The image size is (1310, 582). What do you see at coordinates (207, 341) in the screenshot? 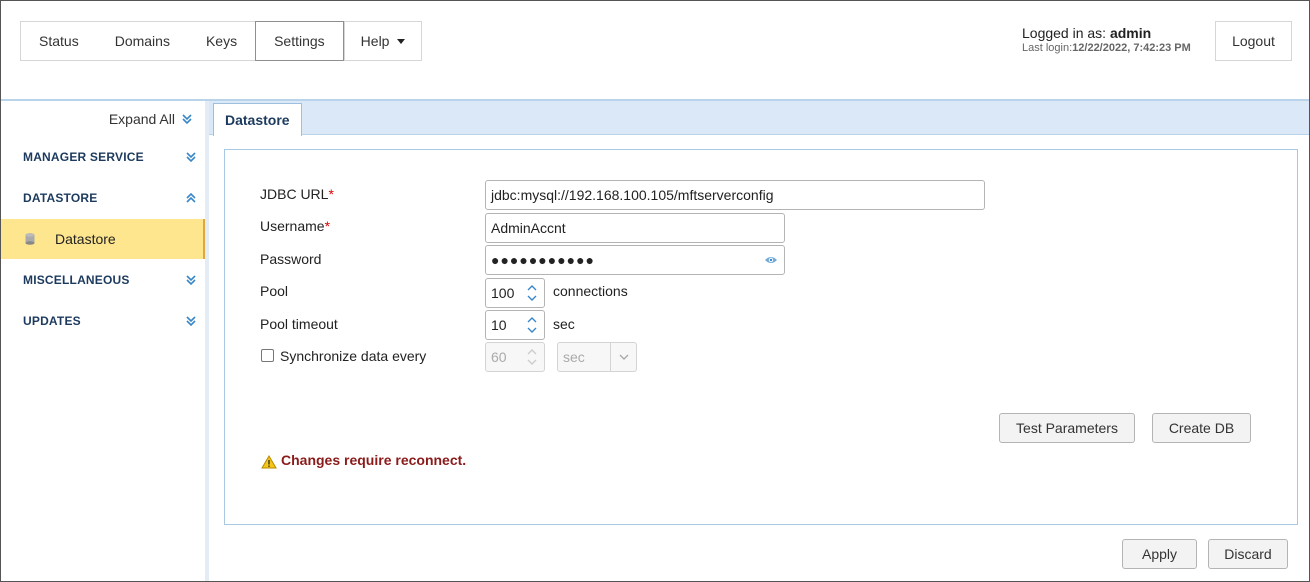
I see `sidebar-splitter` at bounding box center [207, 341].